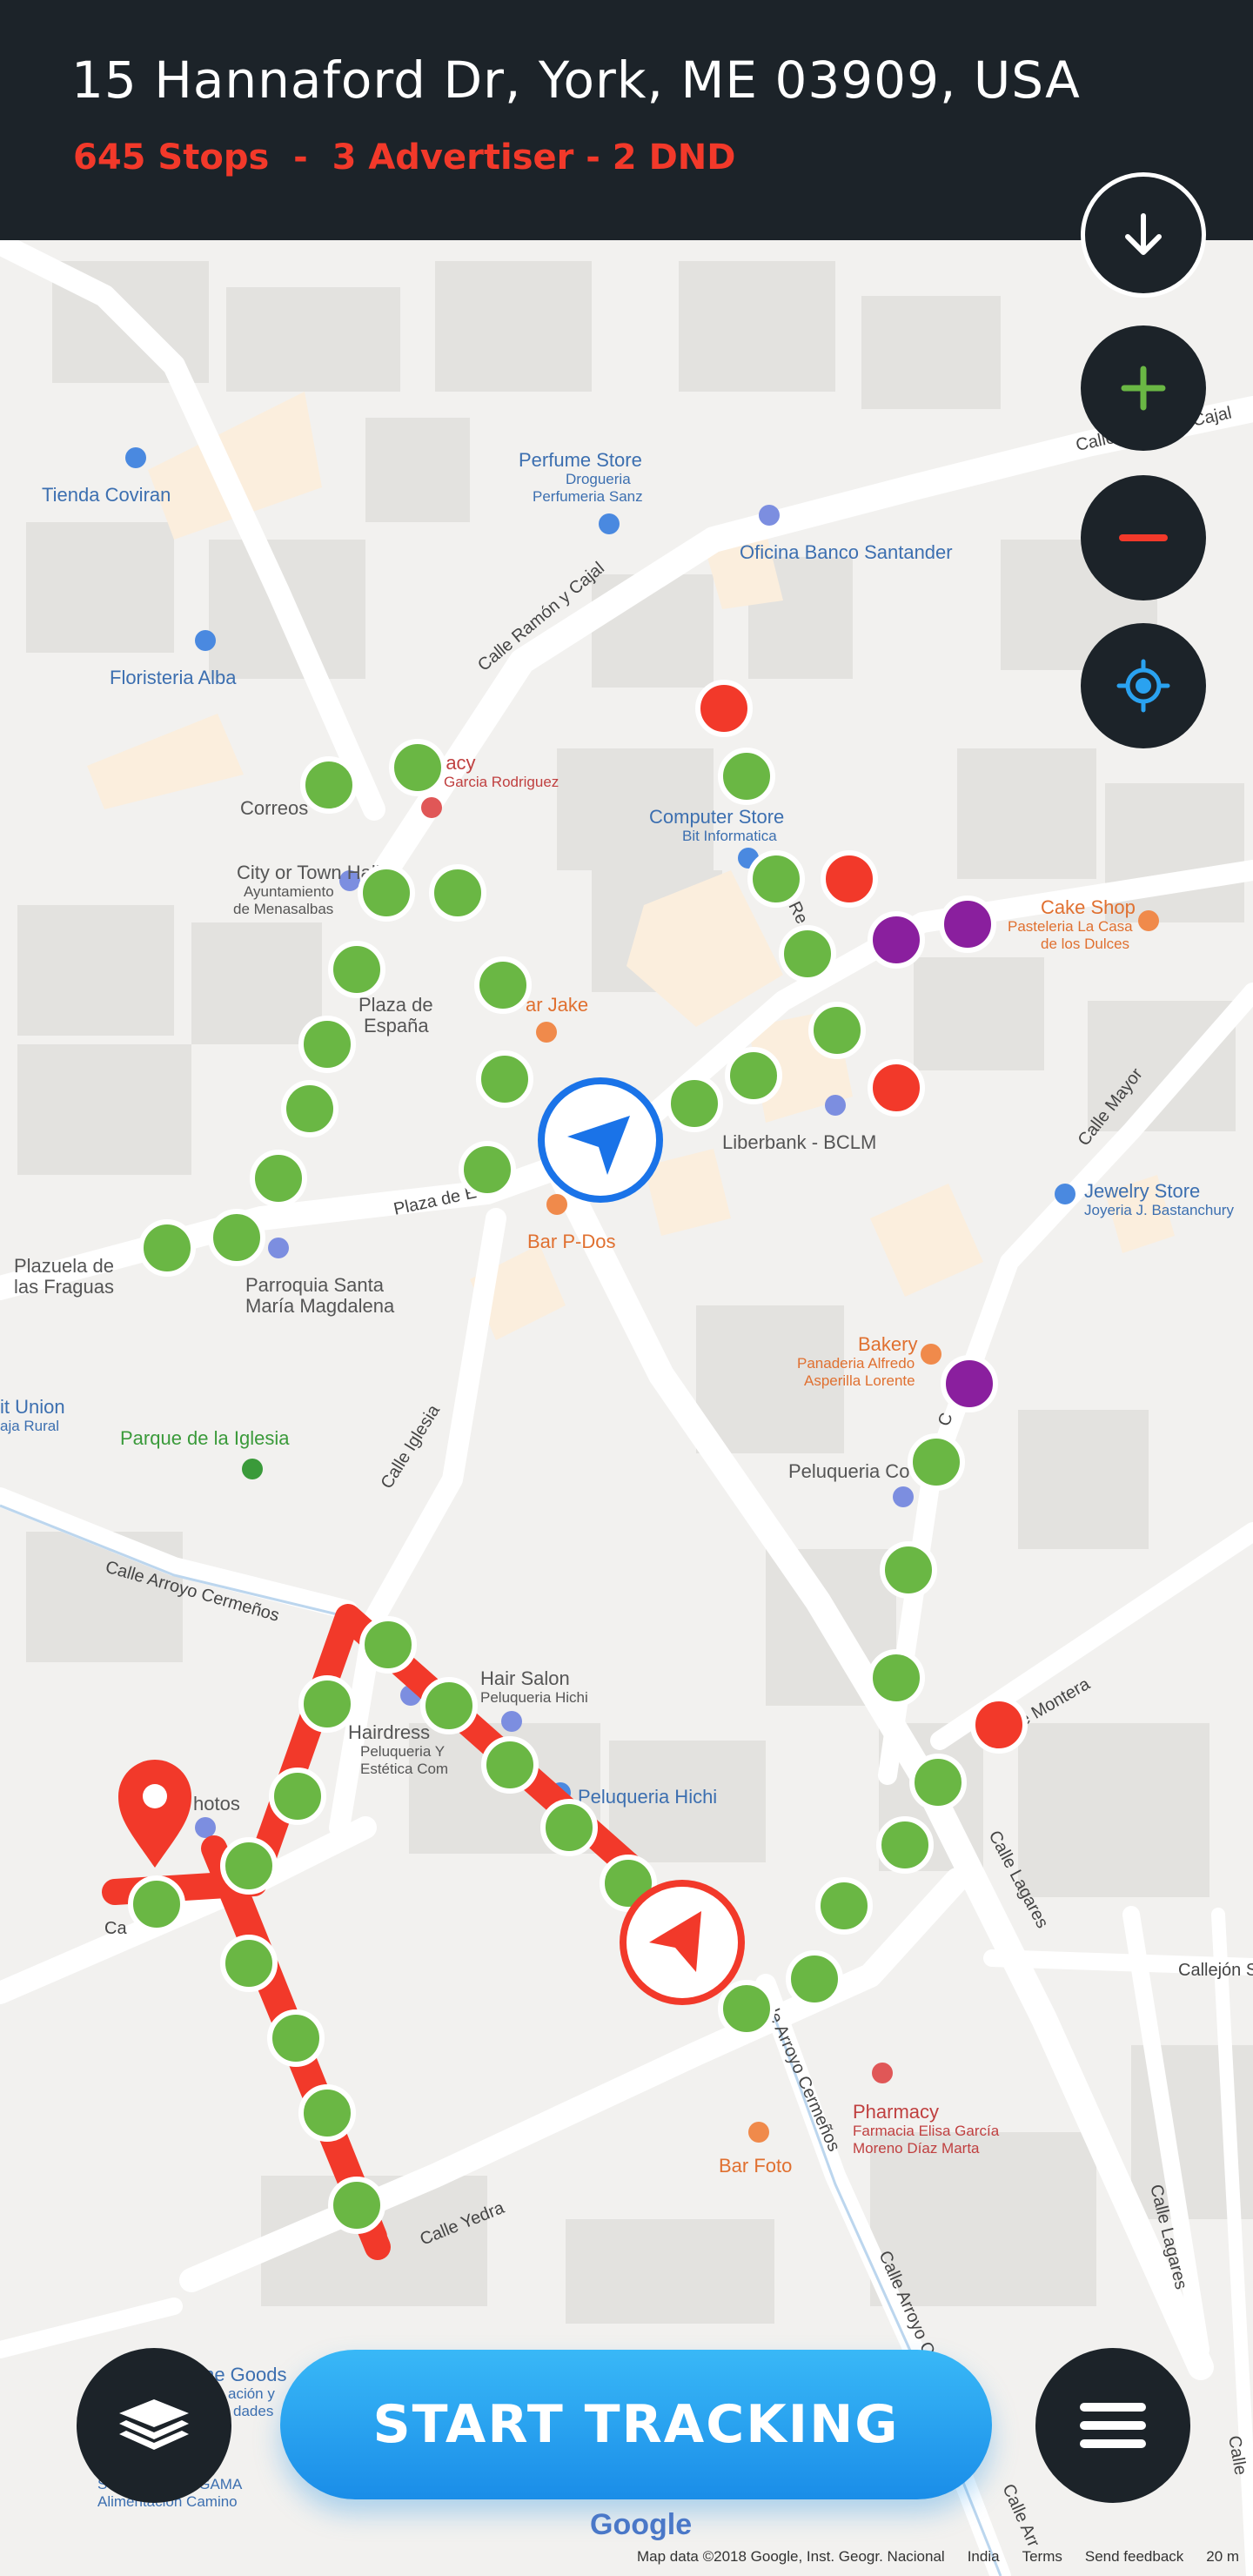  I want to click on poi-label: Plaza de, so click(395, 1005).